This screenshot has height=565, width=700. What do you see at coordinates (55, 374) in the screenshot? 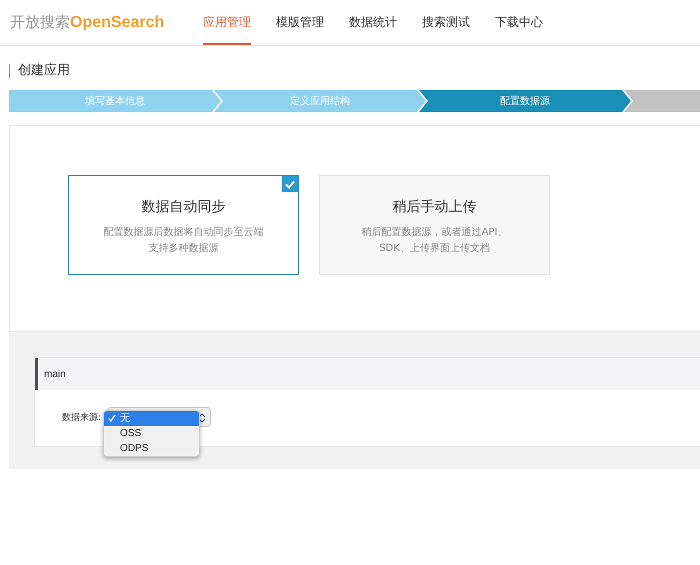
I see `table-name: main` at bounding box center [55, 374].